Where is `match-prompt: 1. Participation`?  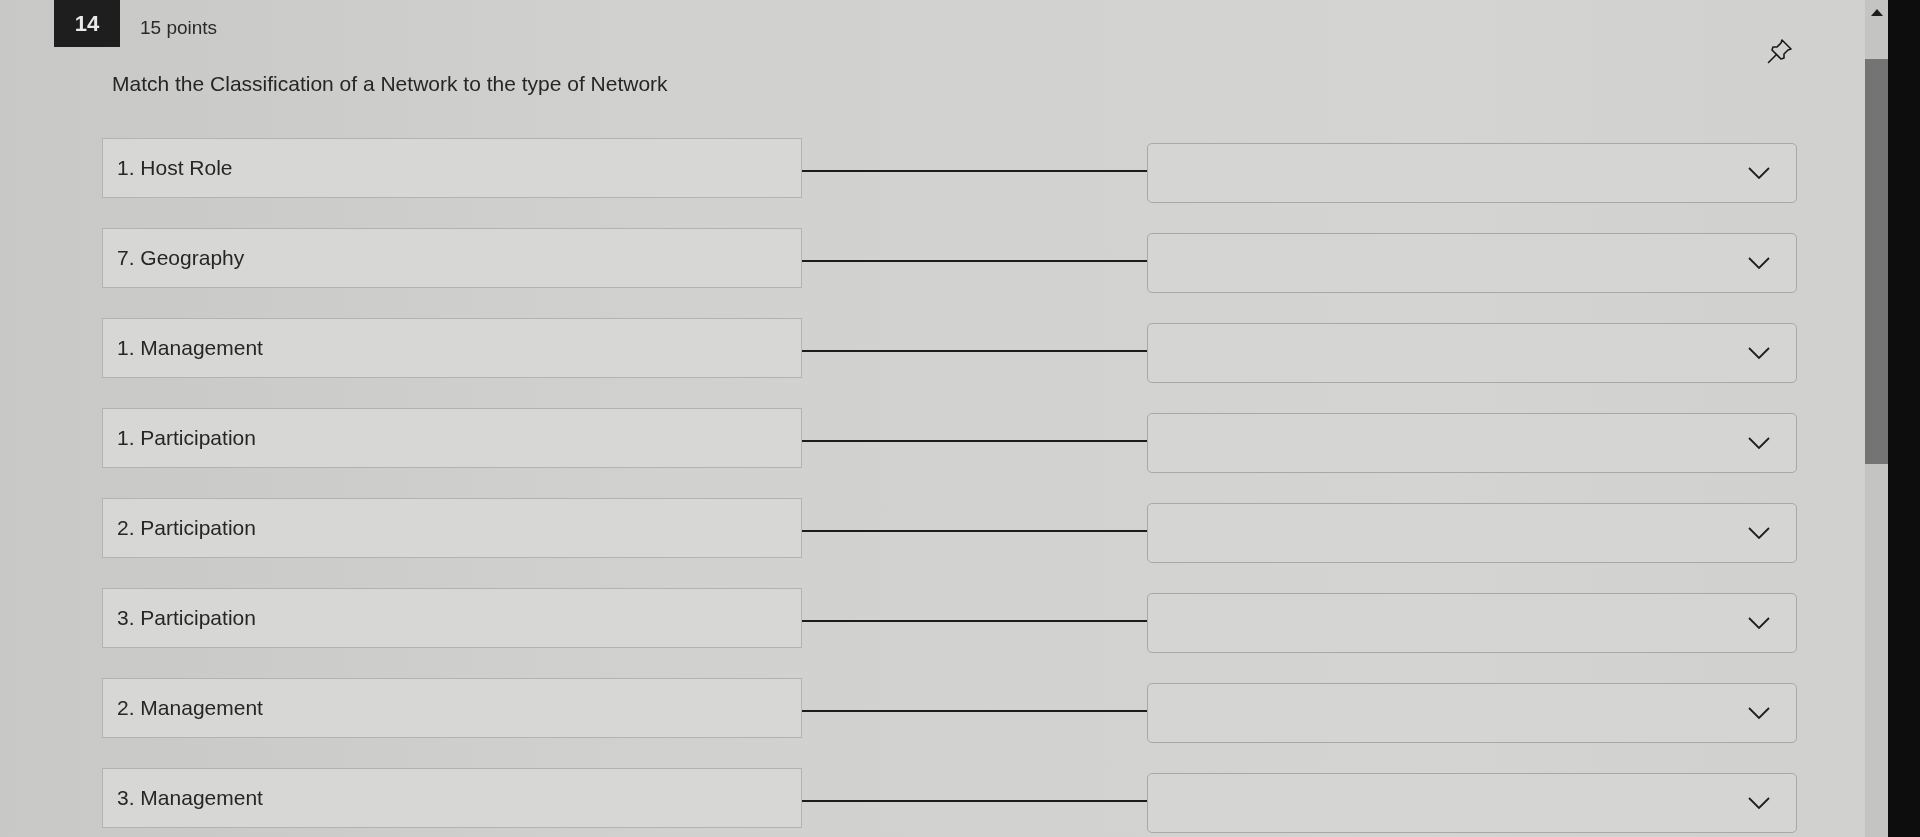
match-prompt: 1. Participation is located at coordinates (452, 438).